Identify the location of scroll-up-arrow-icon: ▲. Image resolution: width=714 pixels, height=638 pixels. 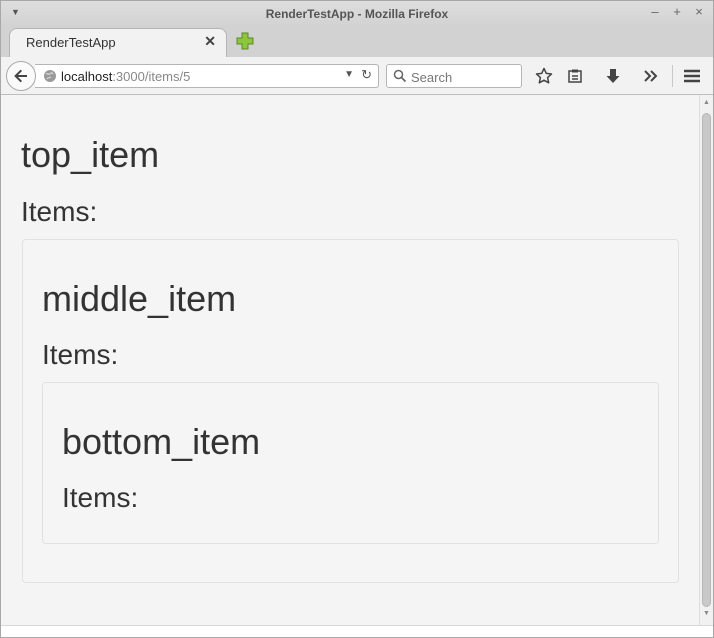
(706, 102).